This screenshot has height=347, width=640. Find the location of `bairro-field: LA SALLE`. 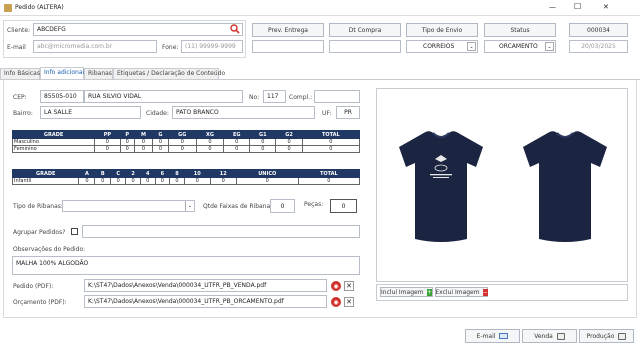

bairro-field: LA SALLE is located at coordinates (90, 112).